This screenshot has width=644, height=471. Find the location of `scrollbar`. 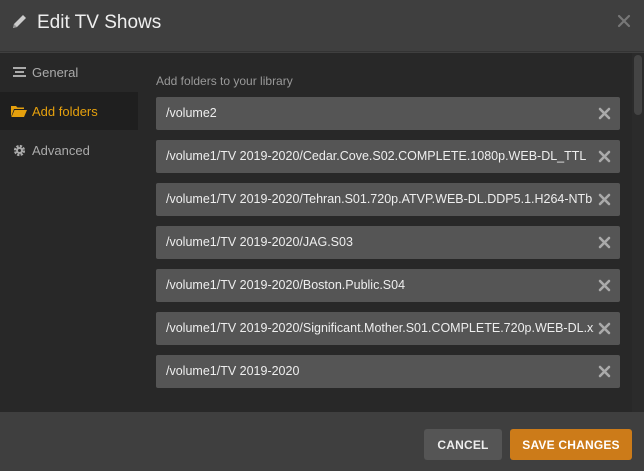

scrollbar is located at coordinates (638, 232).